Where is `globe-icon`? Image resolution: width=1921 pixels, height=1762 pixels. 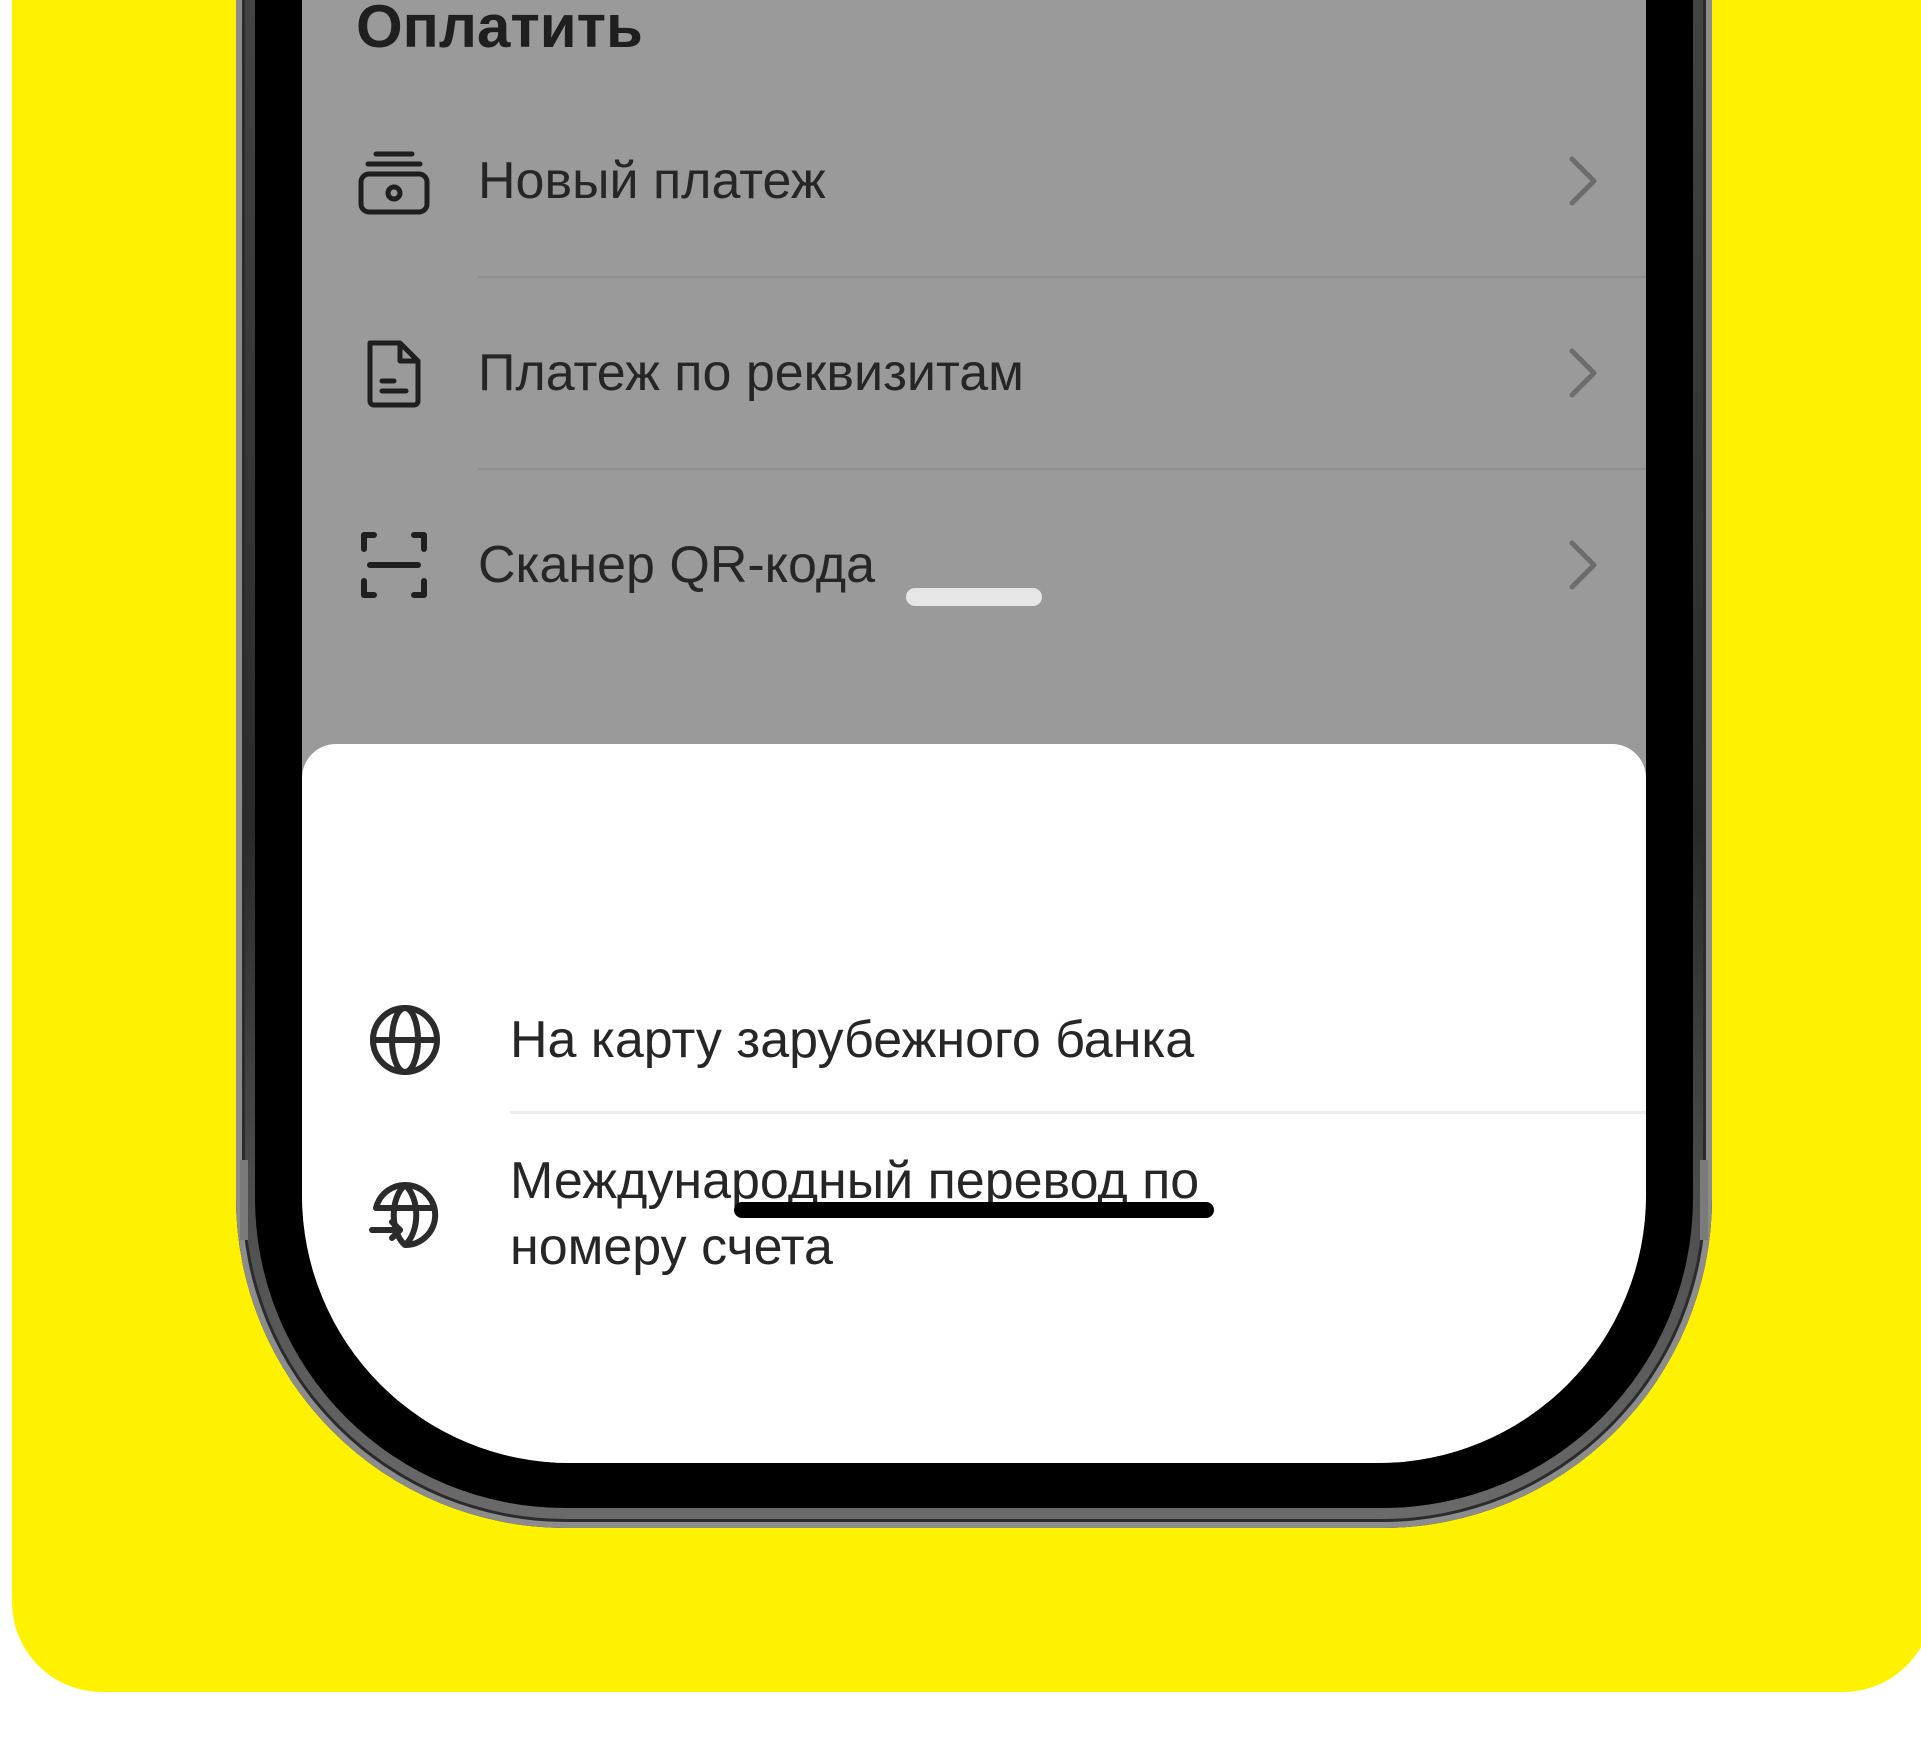
globe-icon is located at coordinates (405, 1040).